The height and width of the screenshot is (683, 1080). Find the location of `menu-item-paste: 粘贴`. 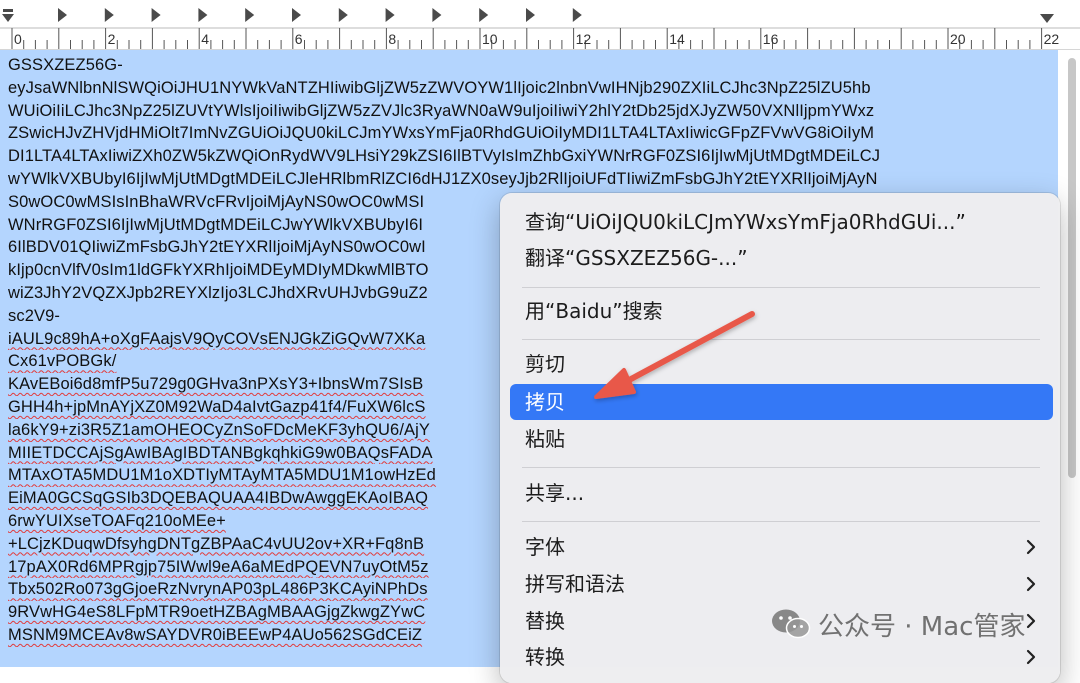

menu-item-paste: 粘贴 is located at coordinates (781, 439).